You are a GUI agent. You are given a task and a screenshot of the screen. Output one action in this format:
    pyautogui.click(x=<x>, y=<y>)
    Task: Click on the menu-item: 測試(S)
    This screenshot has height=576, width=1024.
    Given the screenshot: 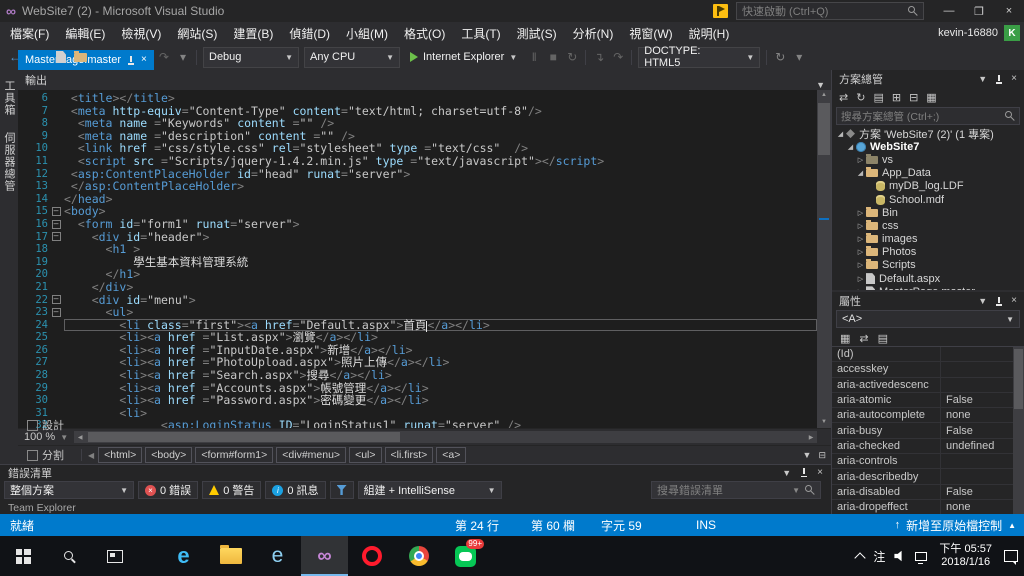 What is the action you would take?
    pyautogui.click(x=537, y=34)
    